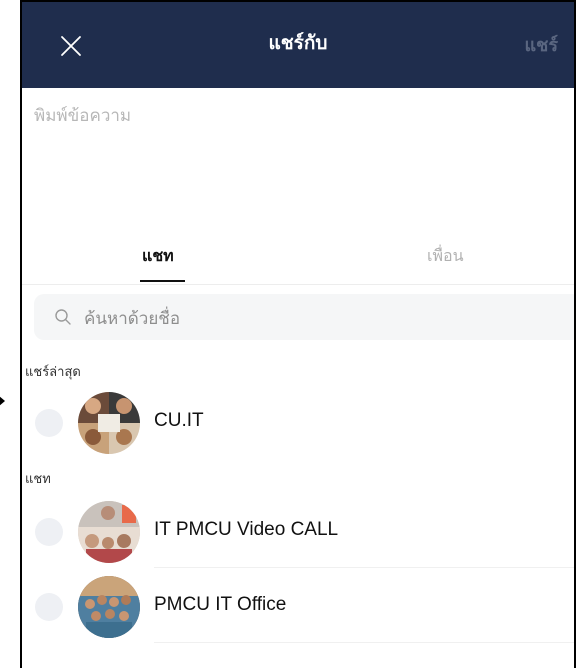  What do you see at coordinates (38, 479) in the screenshot?
I see `section-chat-label: แชท` at bounding box center [38, 479].